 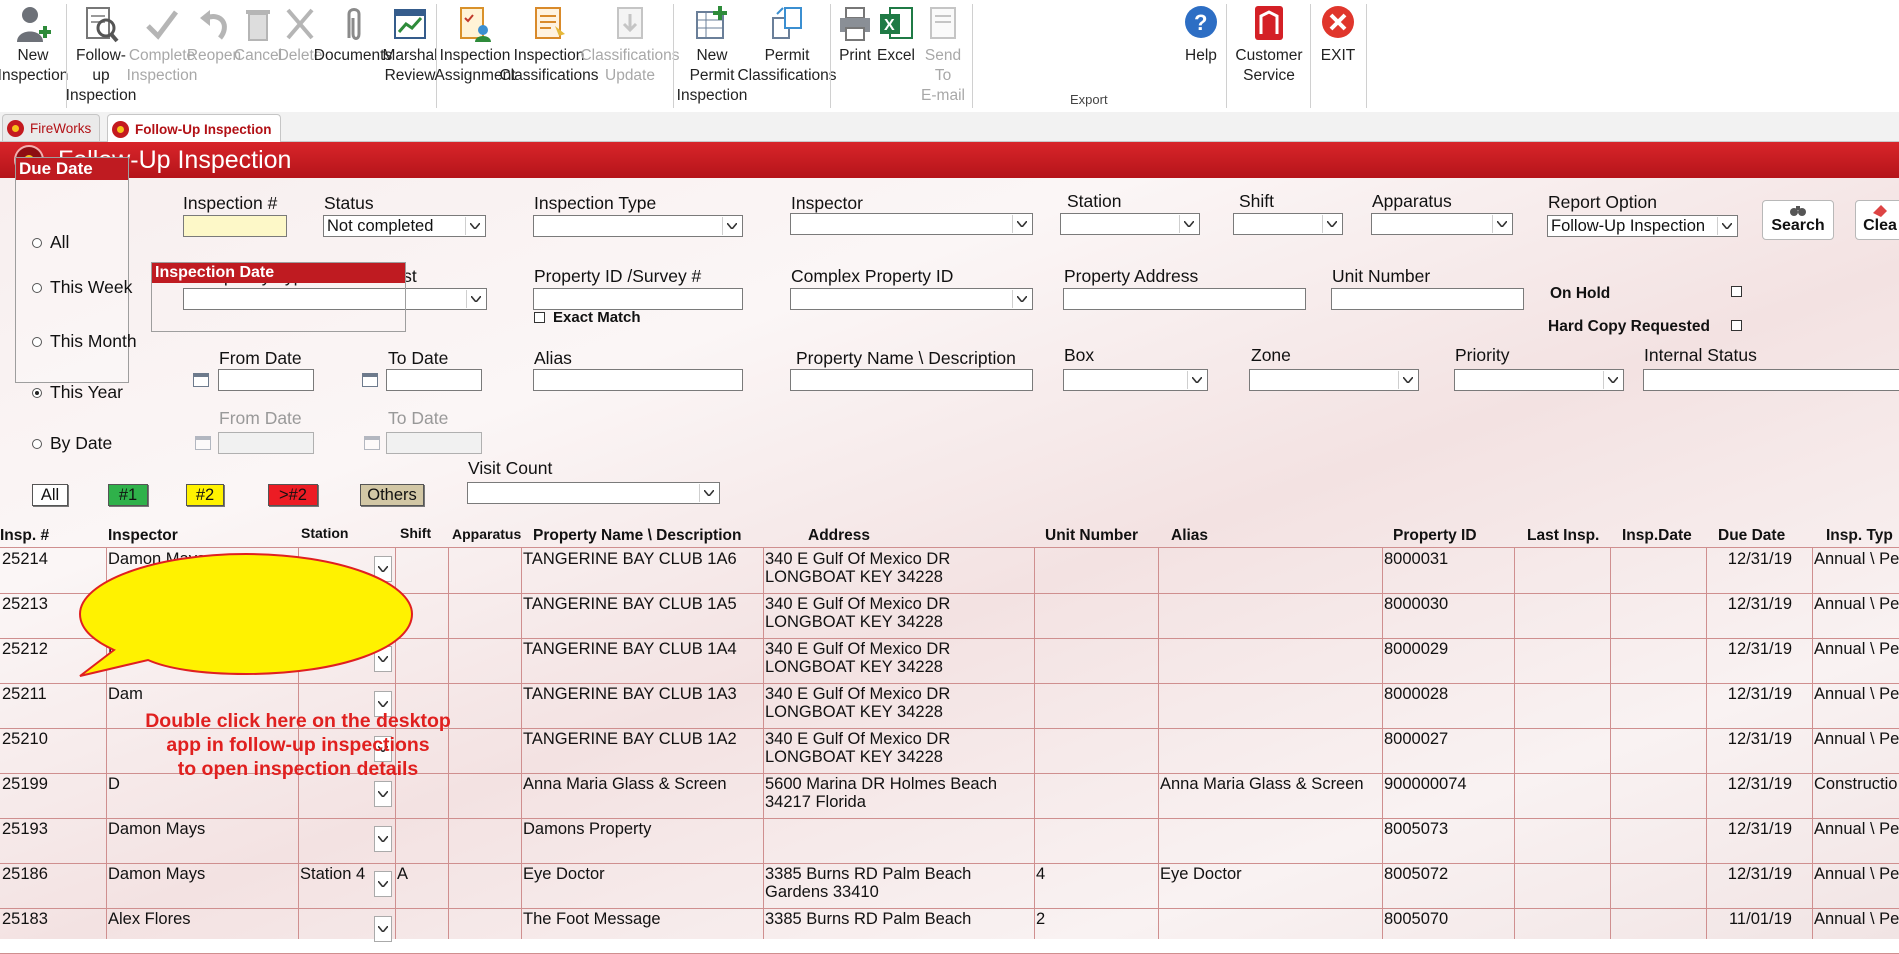 What do you see at coordinates (1447, 840) in the screenshot?
I see `cell-property-id: 8005073` at bounding box center [1447, 840].